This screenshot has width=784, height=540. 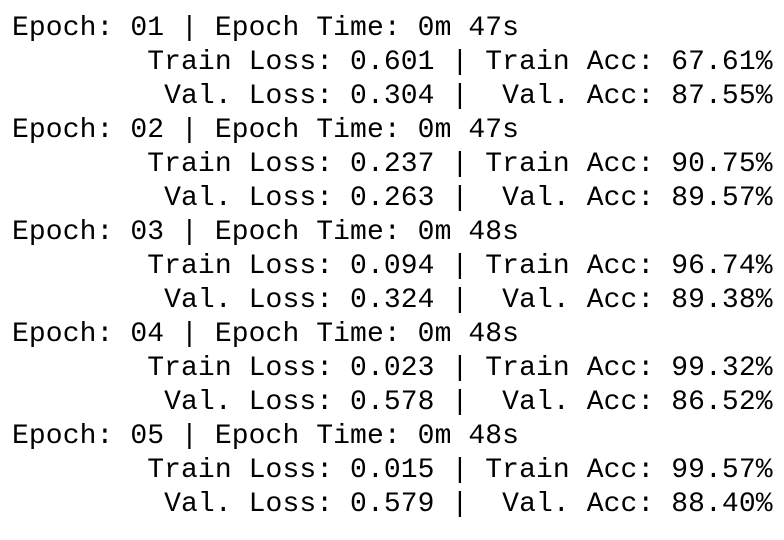 I want to click on epoch-04-train-metrics: Train Loss: 0.023 | Train Acc: 99.32%, so click(x=392, y=368).